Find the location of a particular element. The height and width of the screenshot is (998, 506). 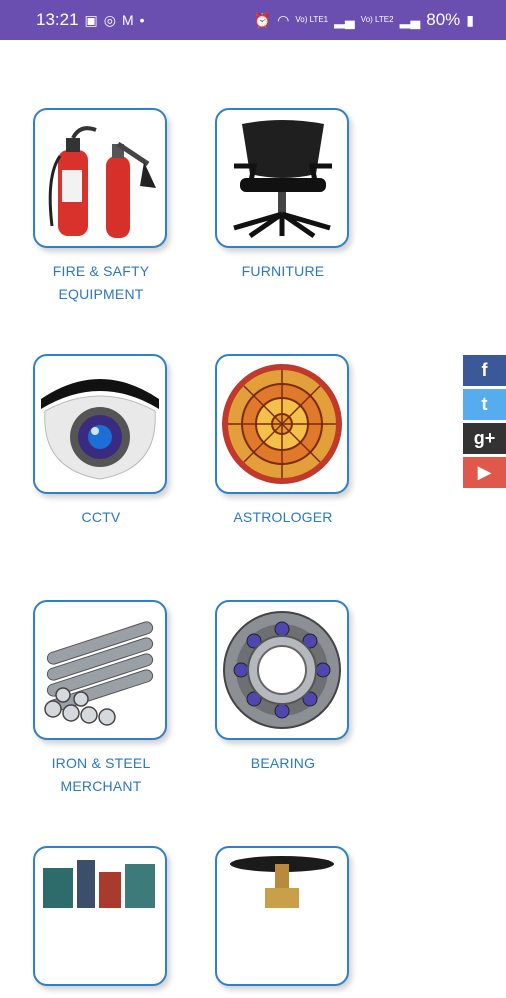

facebook-button: f is located at coordinates (484, 370).